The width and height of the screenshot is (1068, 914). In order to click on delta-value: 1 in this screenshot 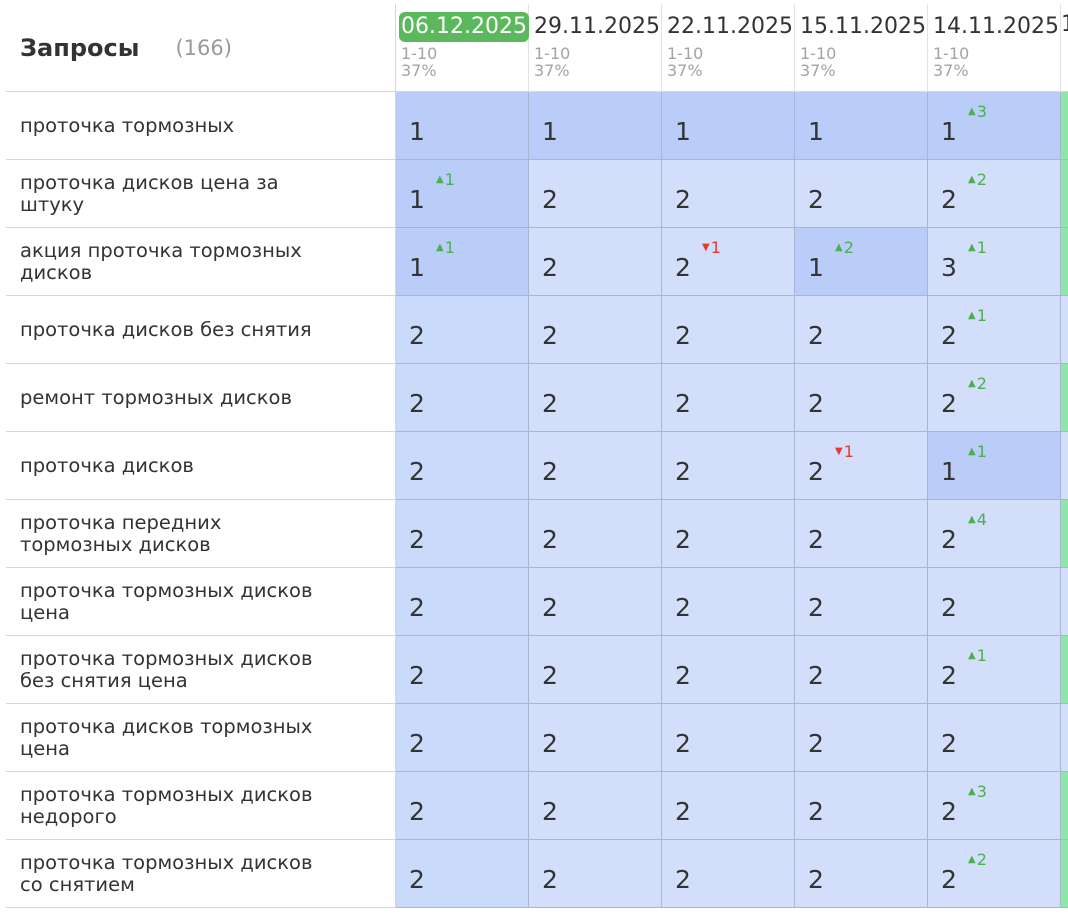, I will do `click(981, 247)`.